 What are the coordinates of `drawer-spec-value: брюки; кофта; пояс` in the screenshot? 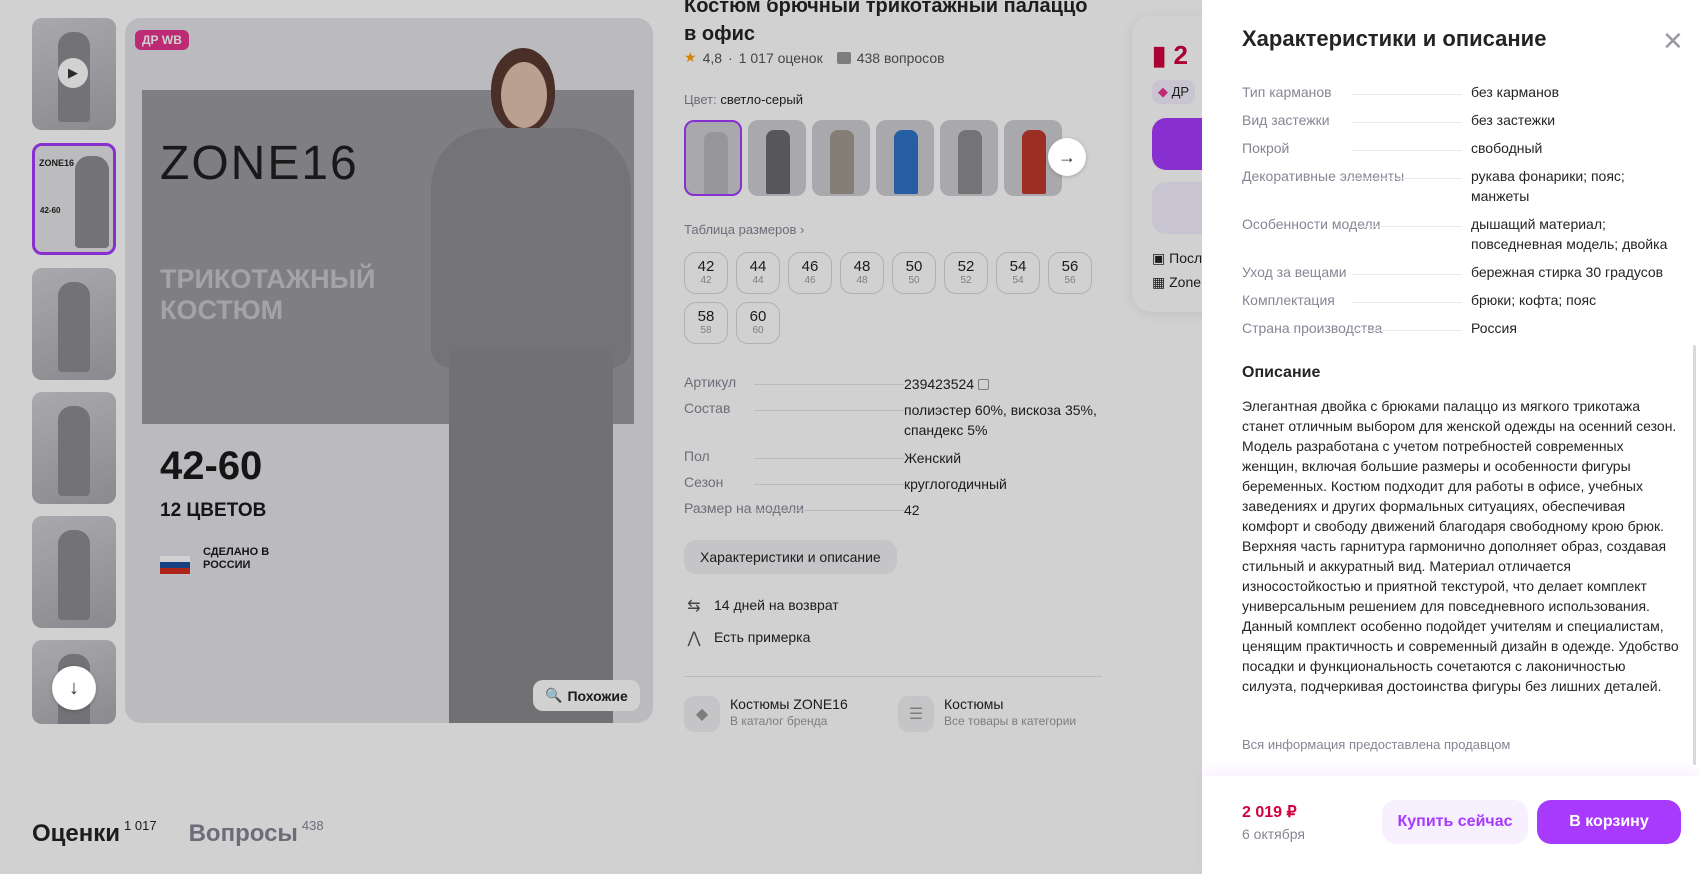 It's located at (1534, 300).